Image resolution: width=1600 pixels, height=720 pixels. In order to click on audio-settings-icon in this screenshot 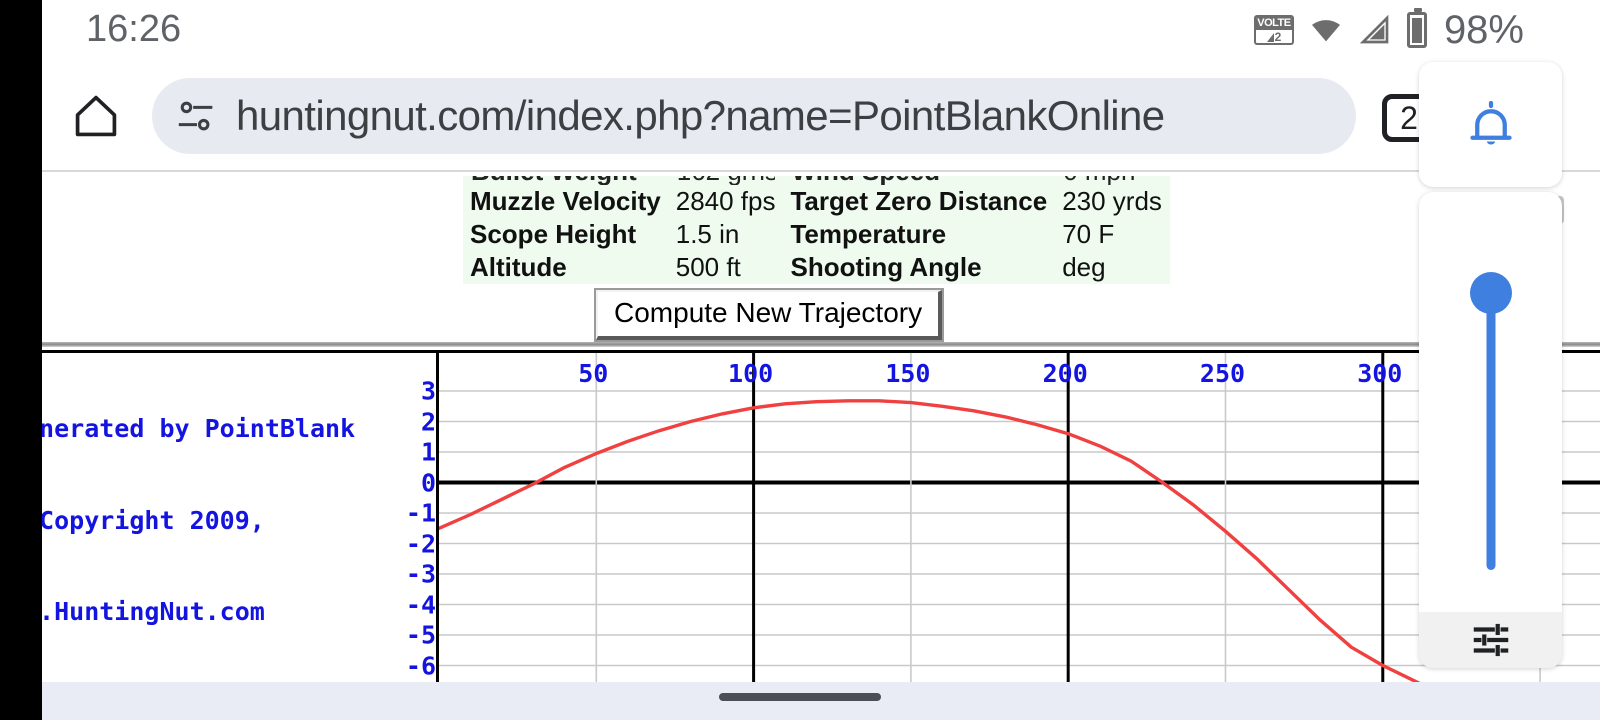, I will do `click(1490, 640)`.